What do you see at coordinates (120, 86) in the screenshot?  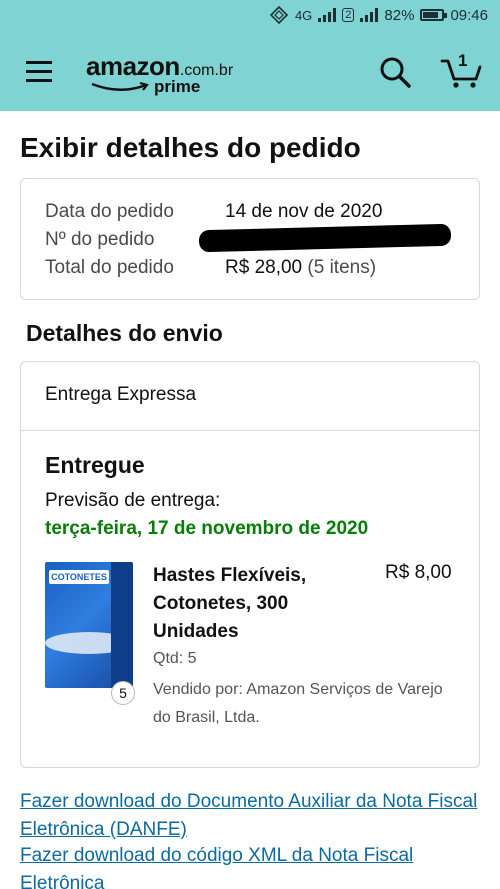 I see `logo-smile-icon` at bounding box center [120, 86].